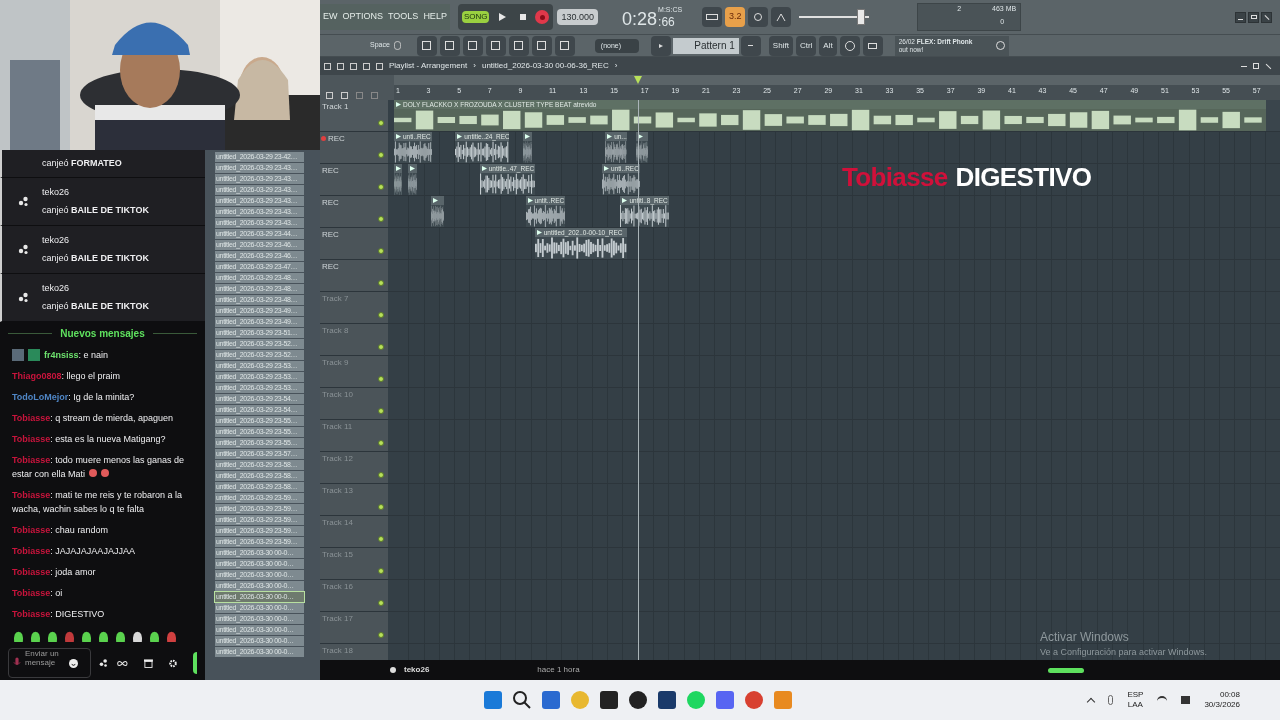  What do you see at coordinates (354, 115) in the screenshot?
I see `track-header: Track 1` at bounding box center [354, 115].